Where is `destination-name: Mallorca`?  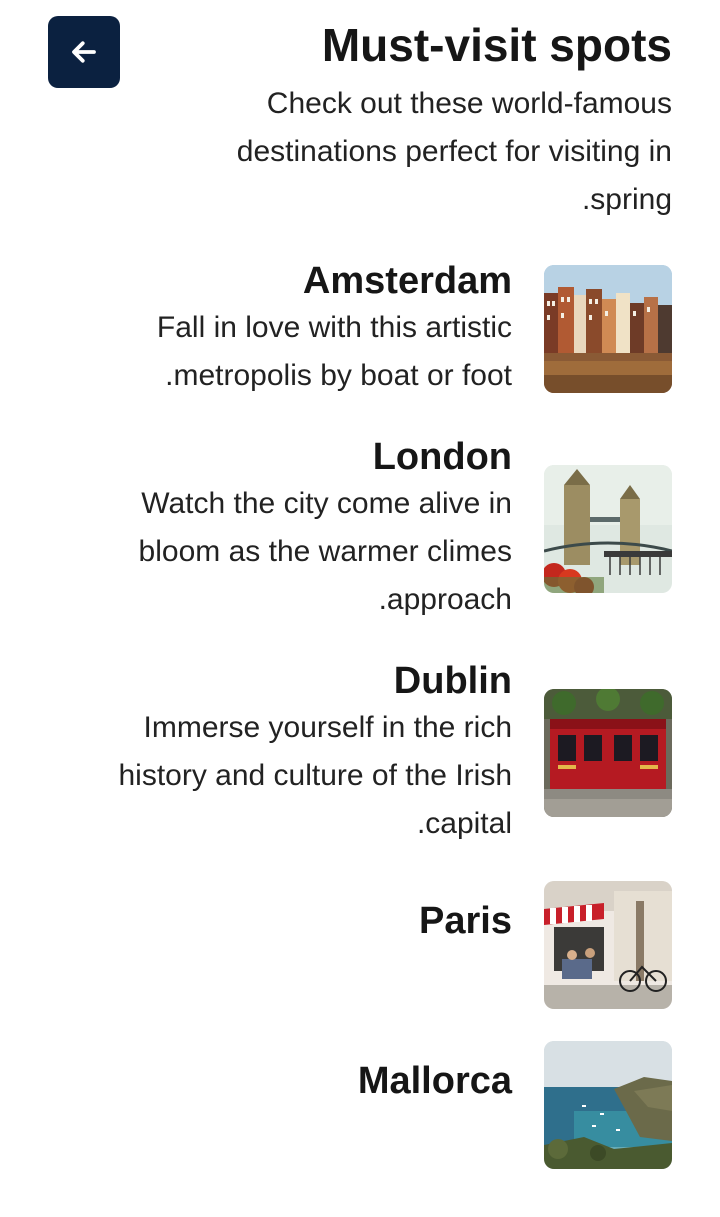
destination-name: Mallorca is located at coordinates (434, 1081).